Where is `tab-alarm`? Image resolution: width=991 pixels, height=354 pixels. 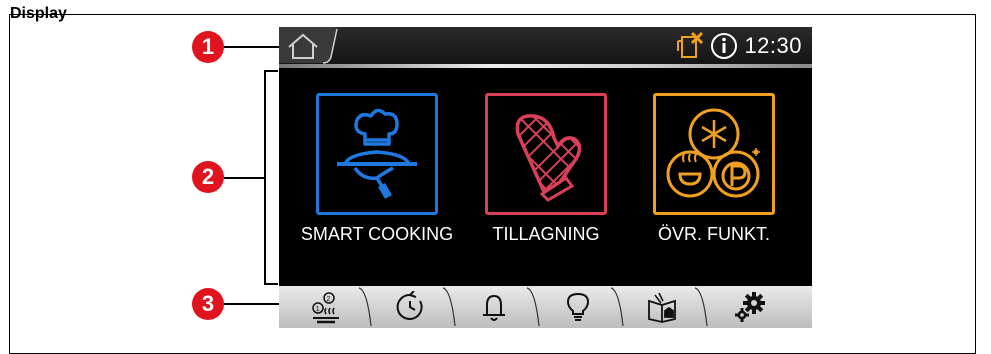 tab-alarm is located at coordinates (494, 307).